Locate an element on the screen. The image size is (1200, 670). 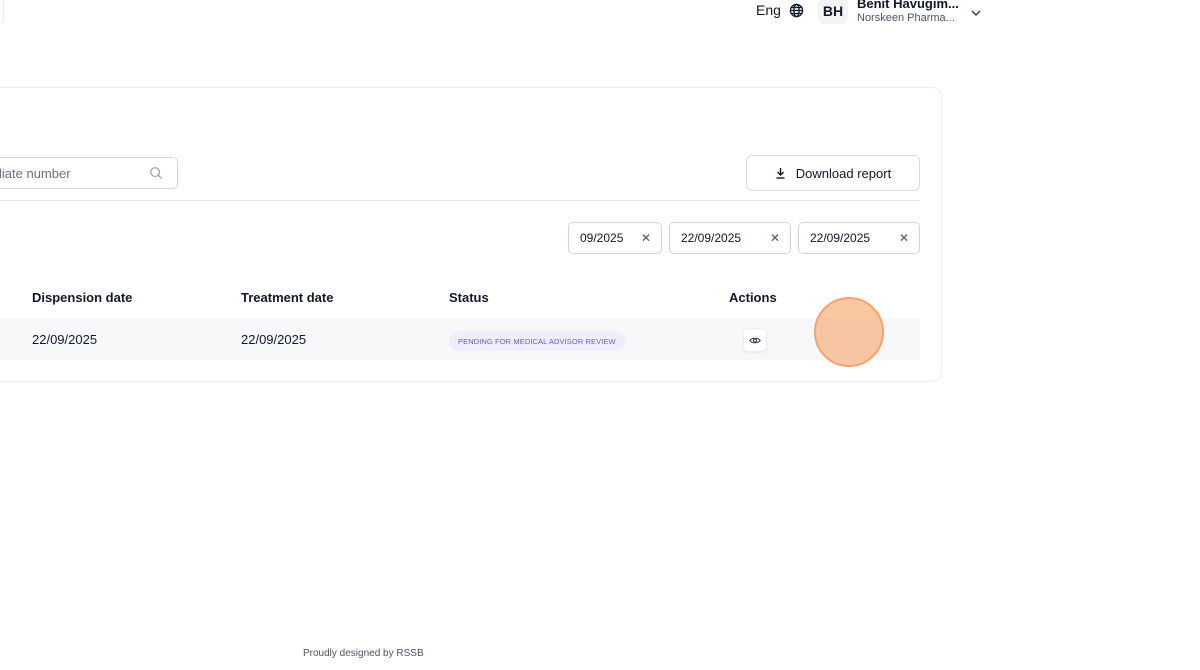
view-details-button is located at coordinates (755, 340).